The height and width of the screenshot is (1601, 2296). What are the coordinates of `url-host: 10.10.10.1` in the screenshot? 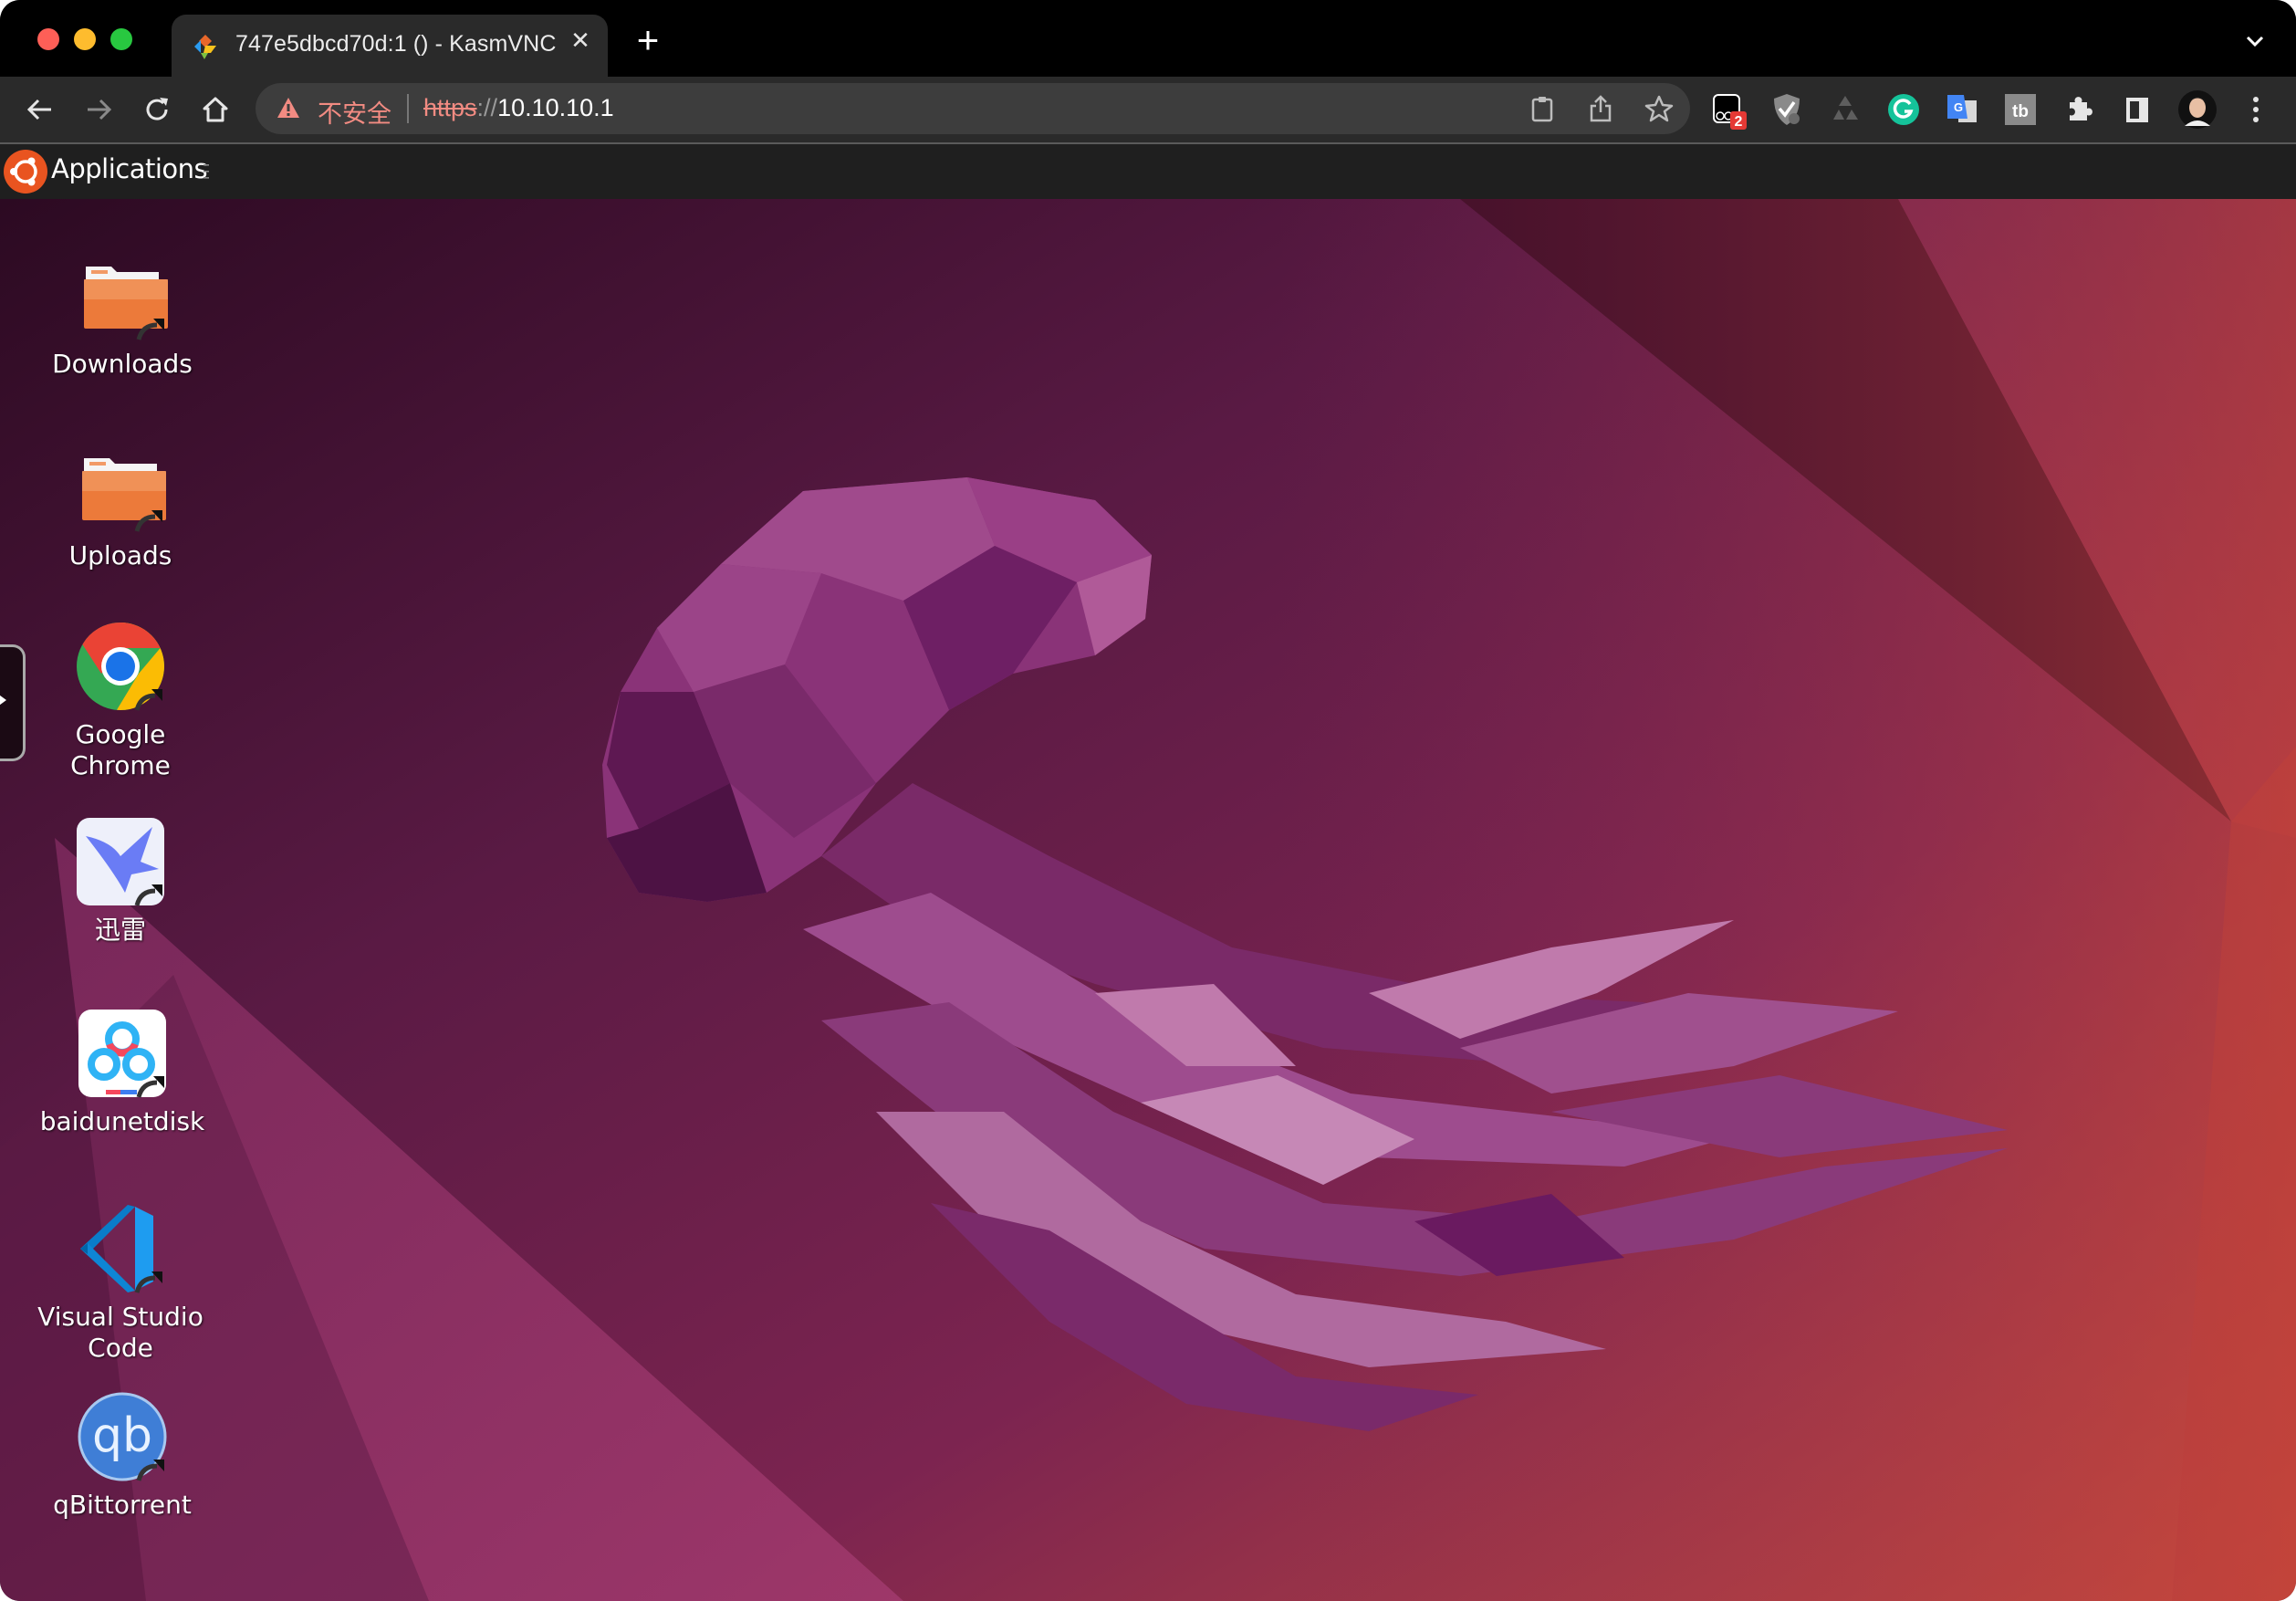 It's located at (555, 107).